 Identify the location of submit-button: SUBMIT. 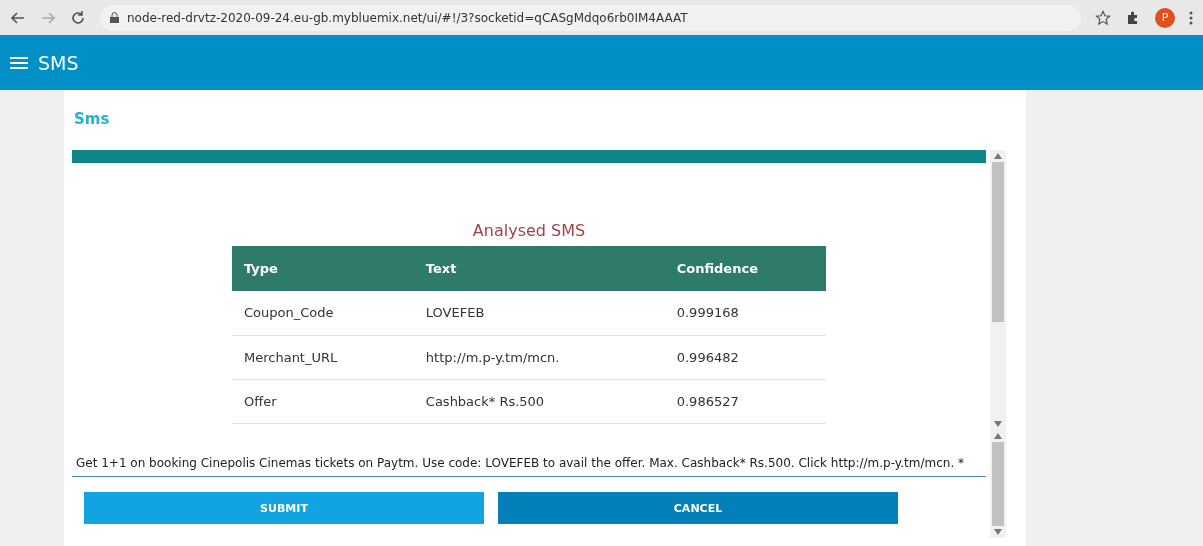
(284, 508).